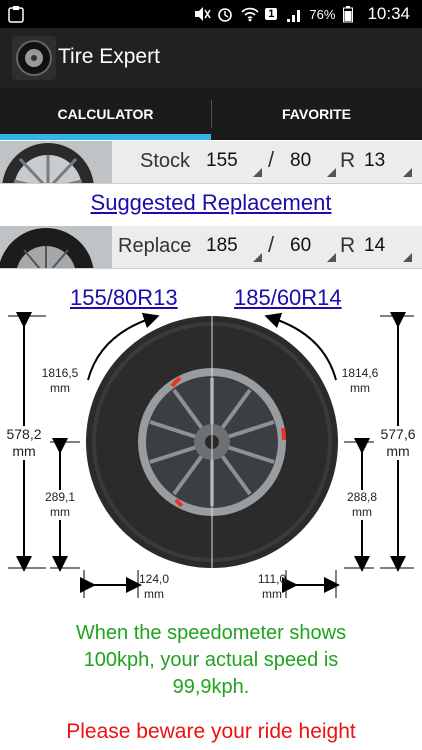 The width and height of the screenshot is (422, 750). I want to click on width-right-value: 111,0, so click(272, 579).